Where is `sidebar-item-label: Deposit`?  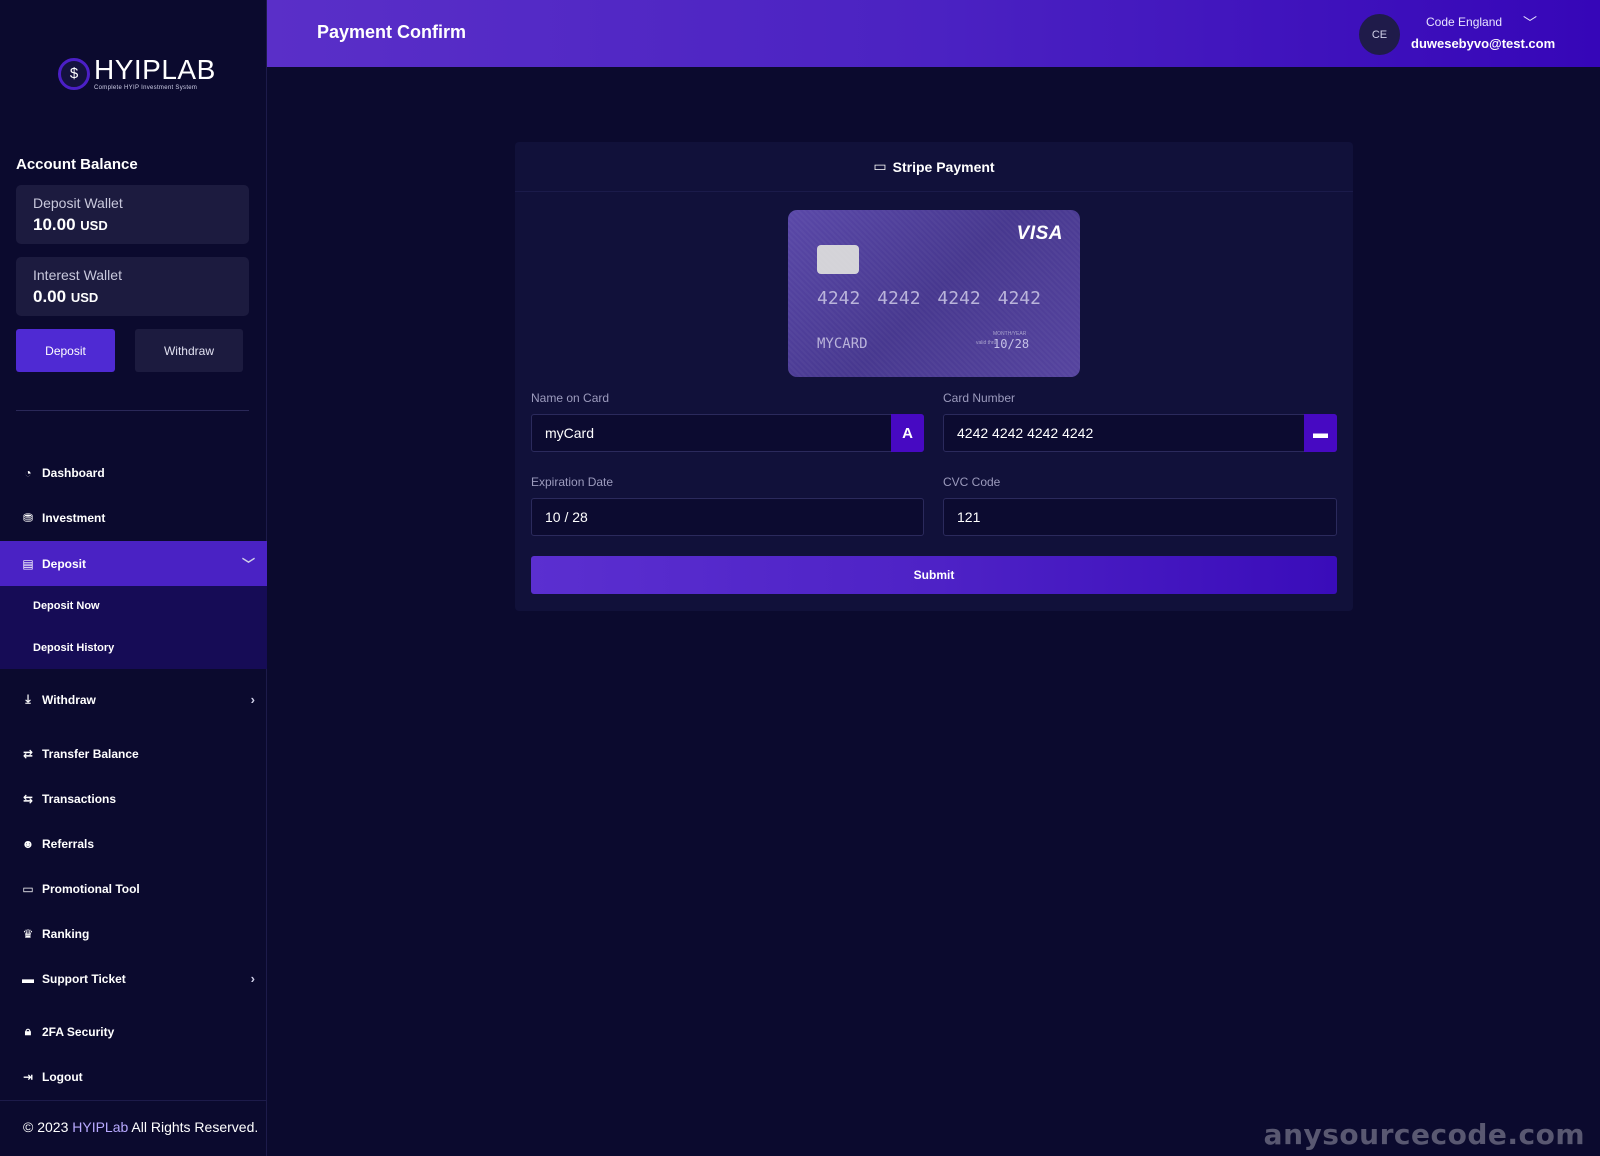
sidebar-item-label: Deposit is located at coordinates (64, 563).